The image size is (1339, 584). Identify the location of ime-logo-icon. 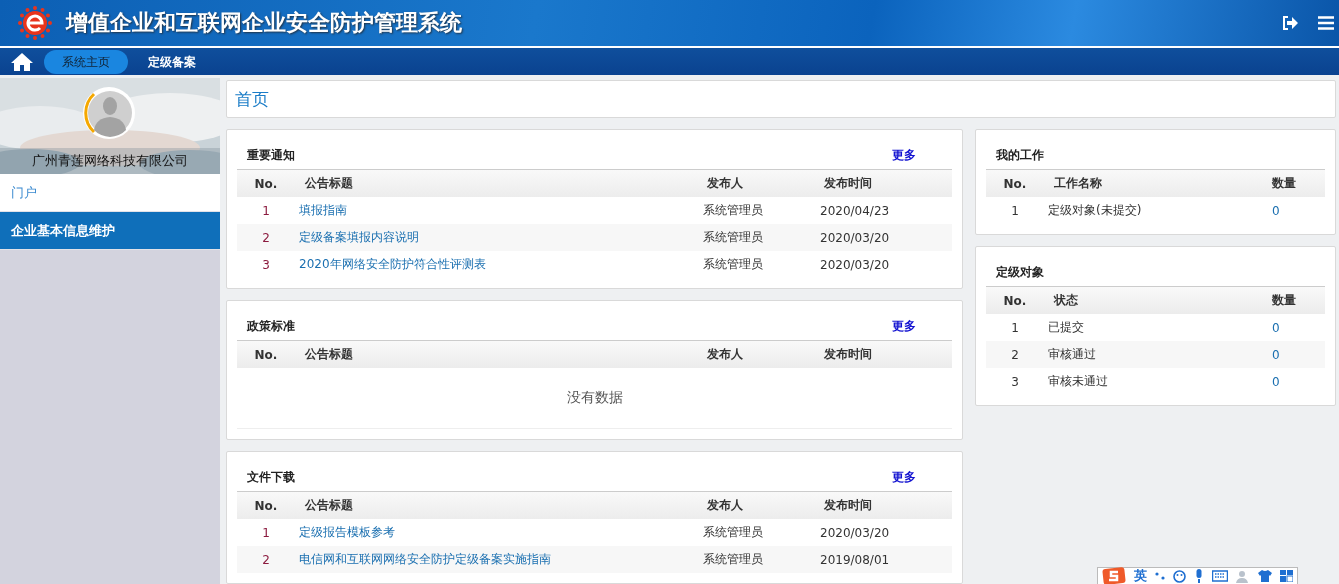
(1114, 575).